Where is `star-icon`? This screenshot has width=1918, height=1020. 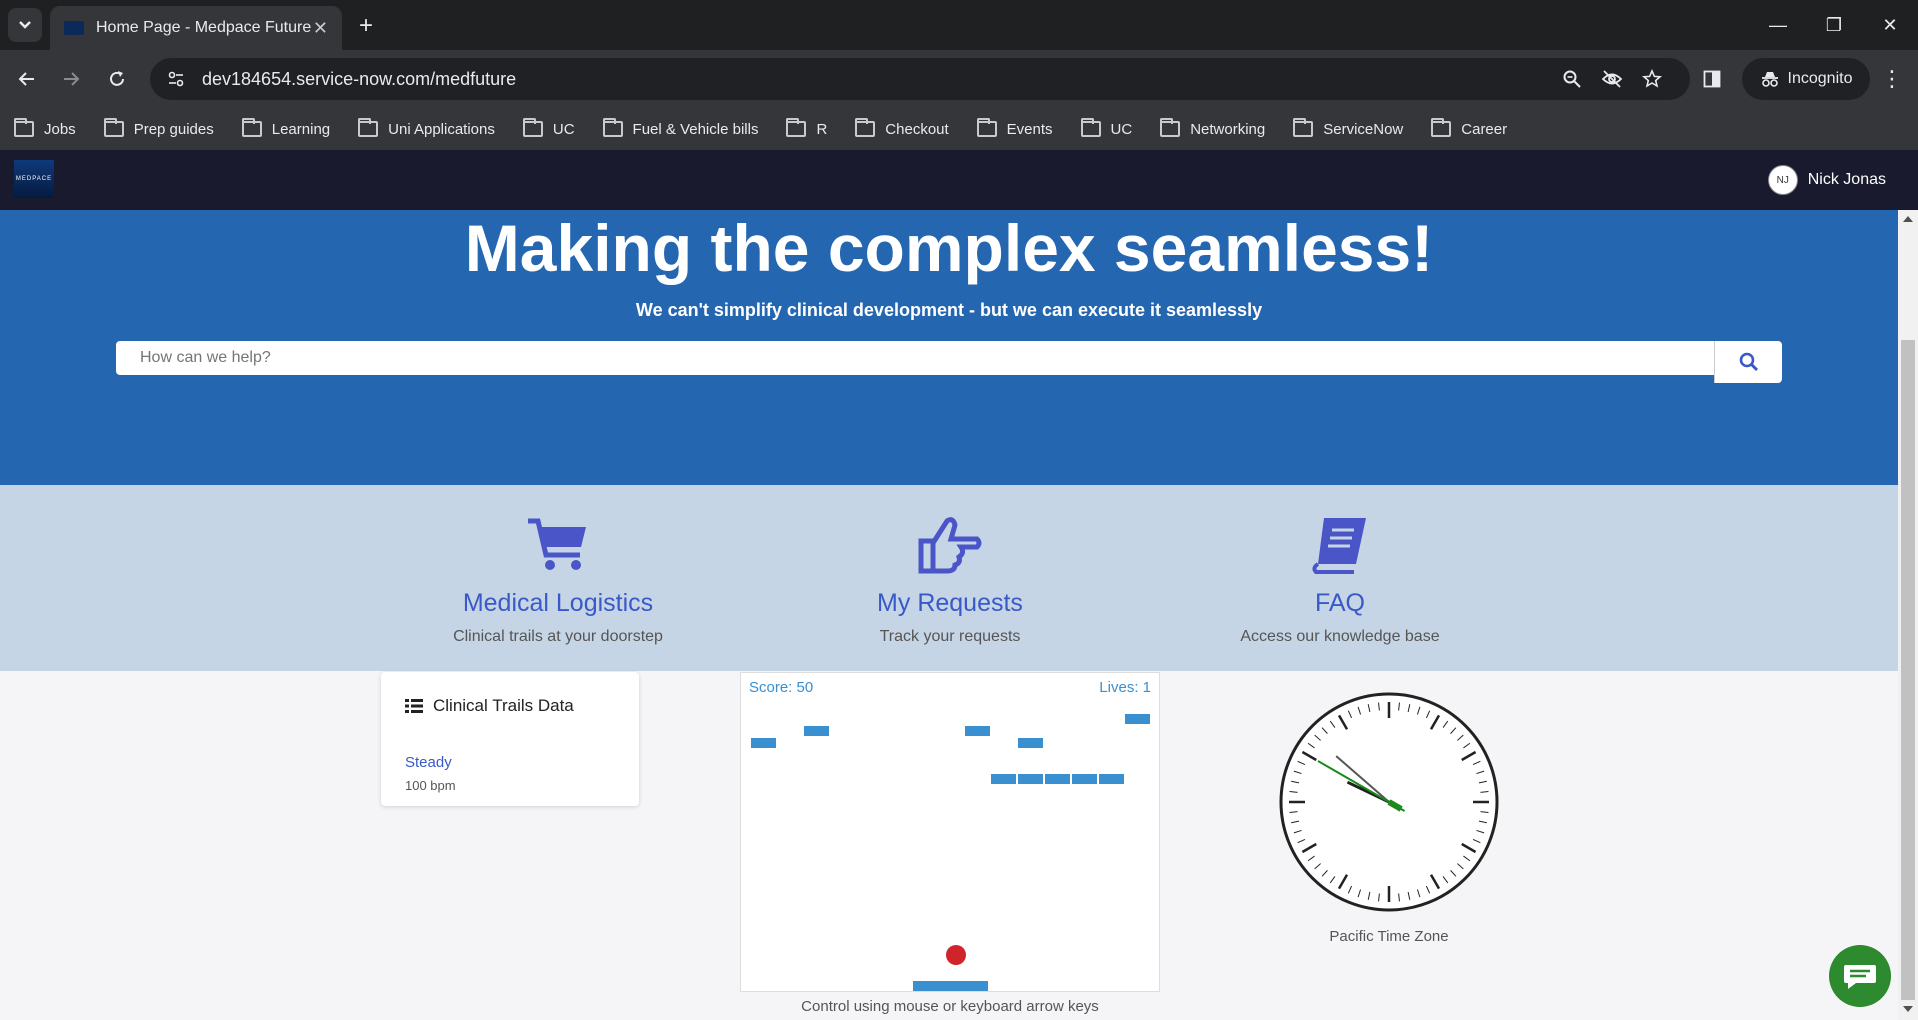
star-icon is located at coordinates (1652, 79).